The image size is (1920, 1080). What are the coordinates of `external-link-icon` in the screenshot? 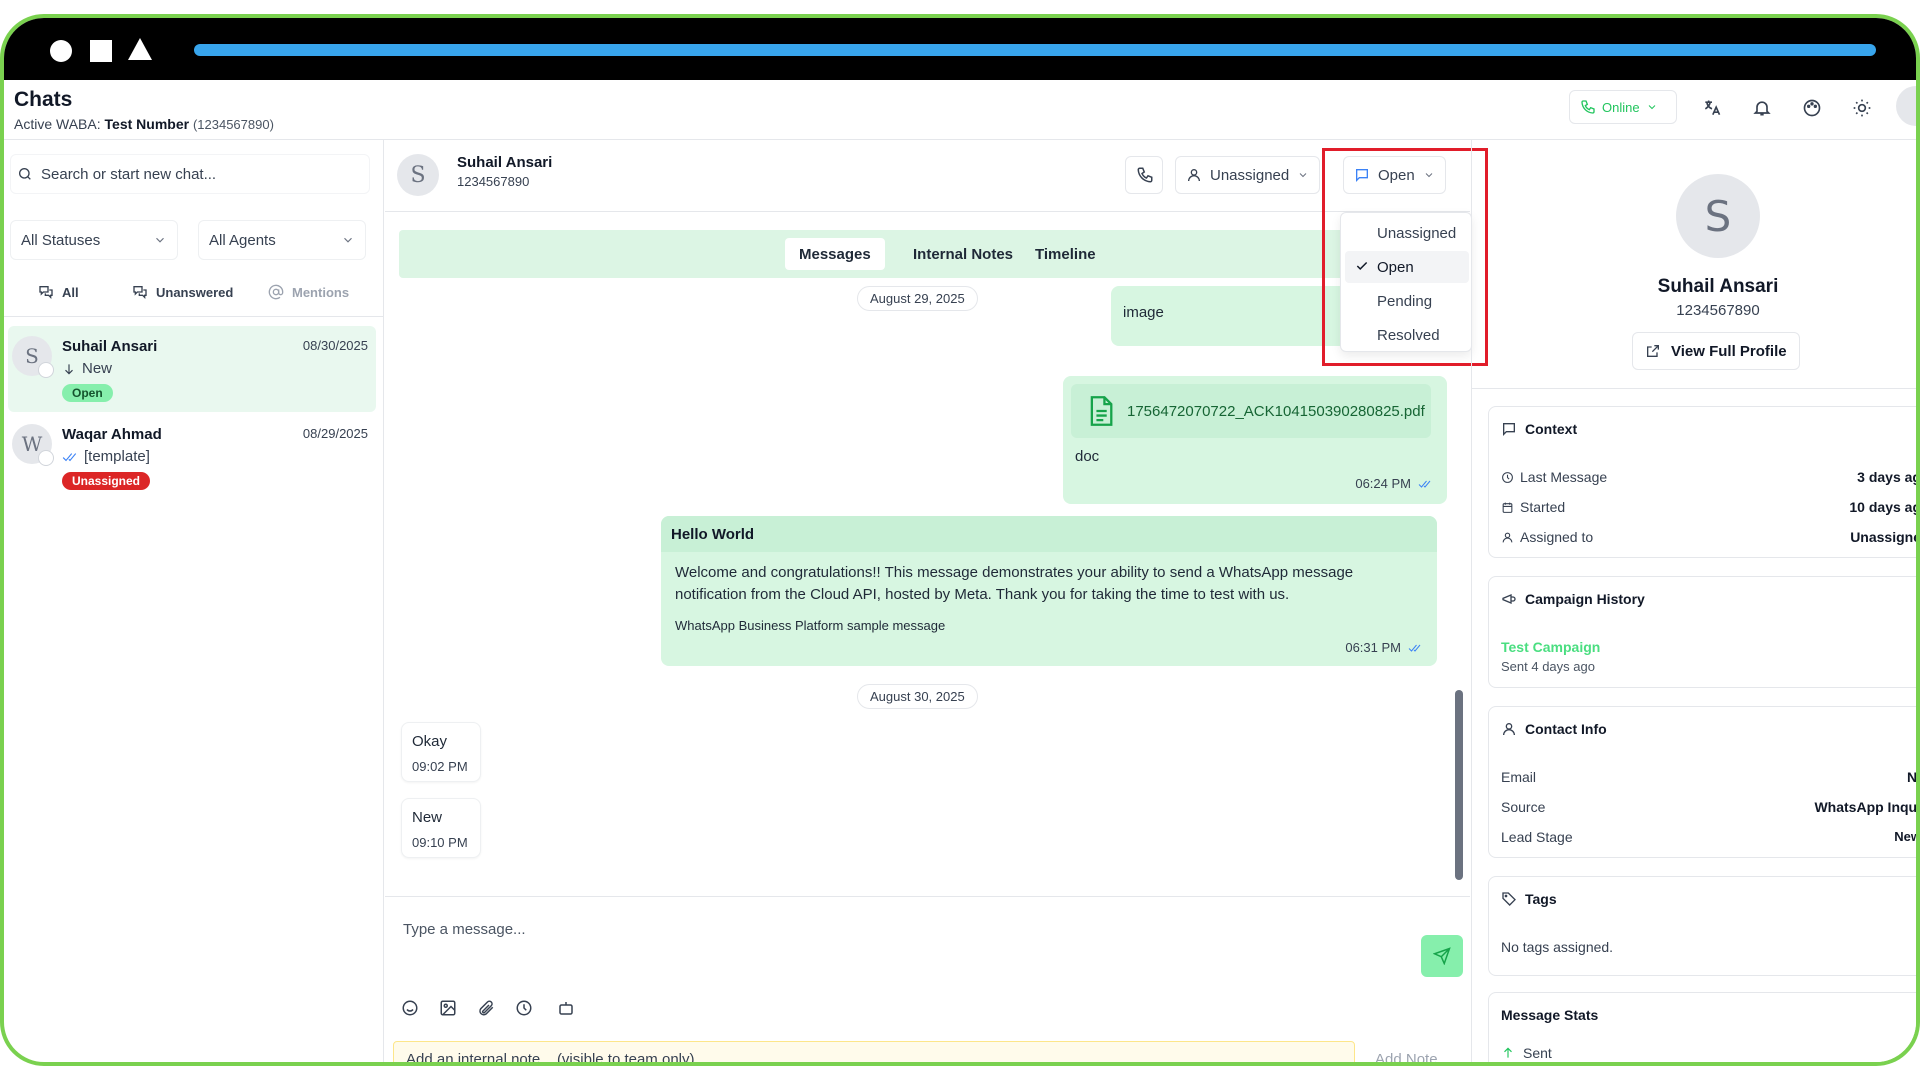 It's located at (1653, 351).